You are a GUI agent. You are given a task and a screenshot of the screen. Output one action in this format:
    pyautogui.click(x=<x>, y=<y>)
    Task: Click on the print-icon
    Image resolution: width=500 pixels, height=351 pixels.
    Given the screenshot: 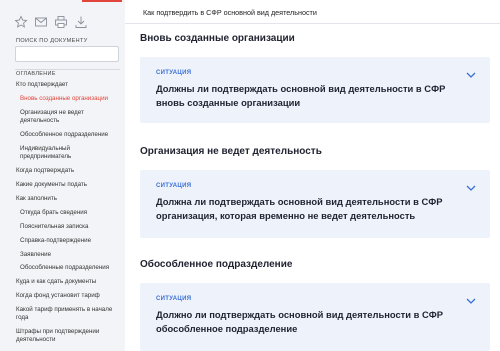 What is the action you would take?
    pyautogui.click(x=61, y=22)
    